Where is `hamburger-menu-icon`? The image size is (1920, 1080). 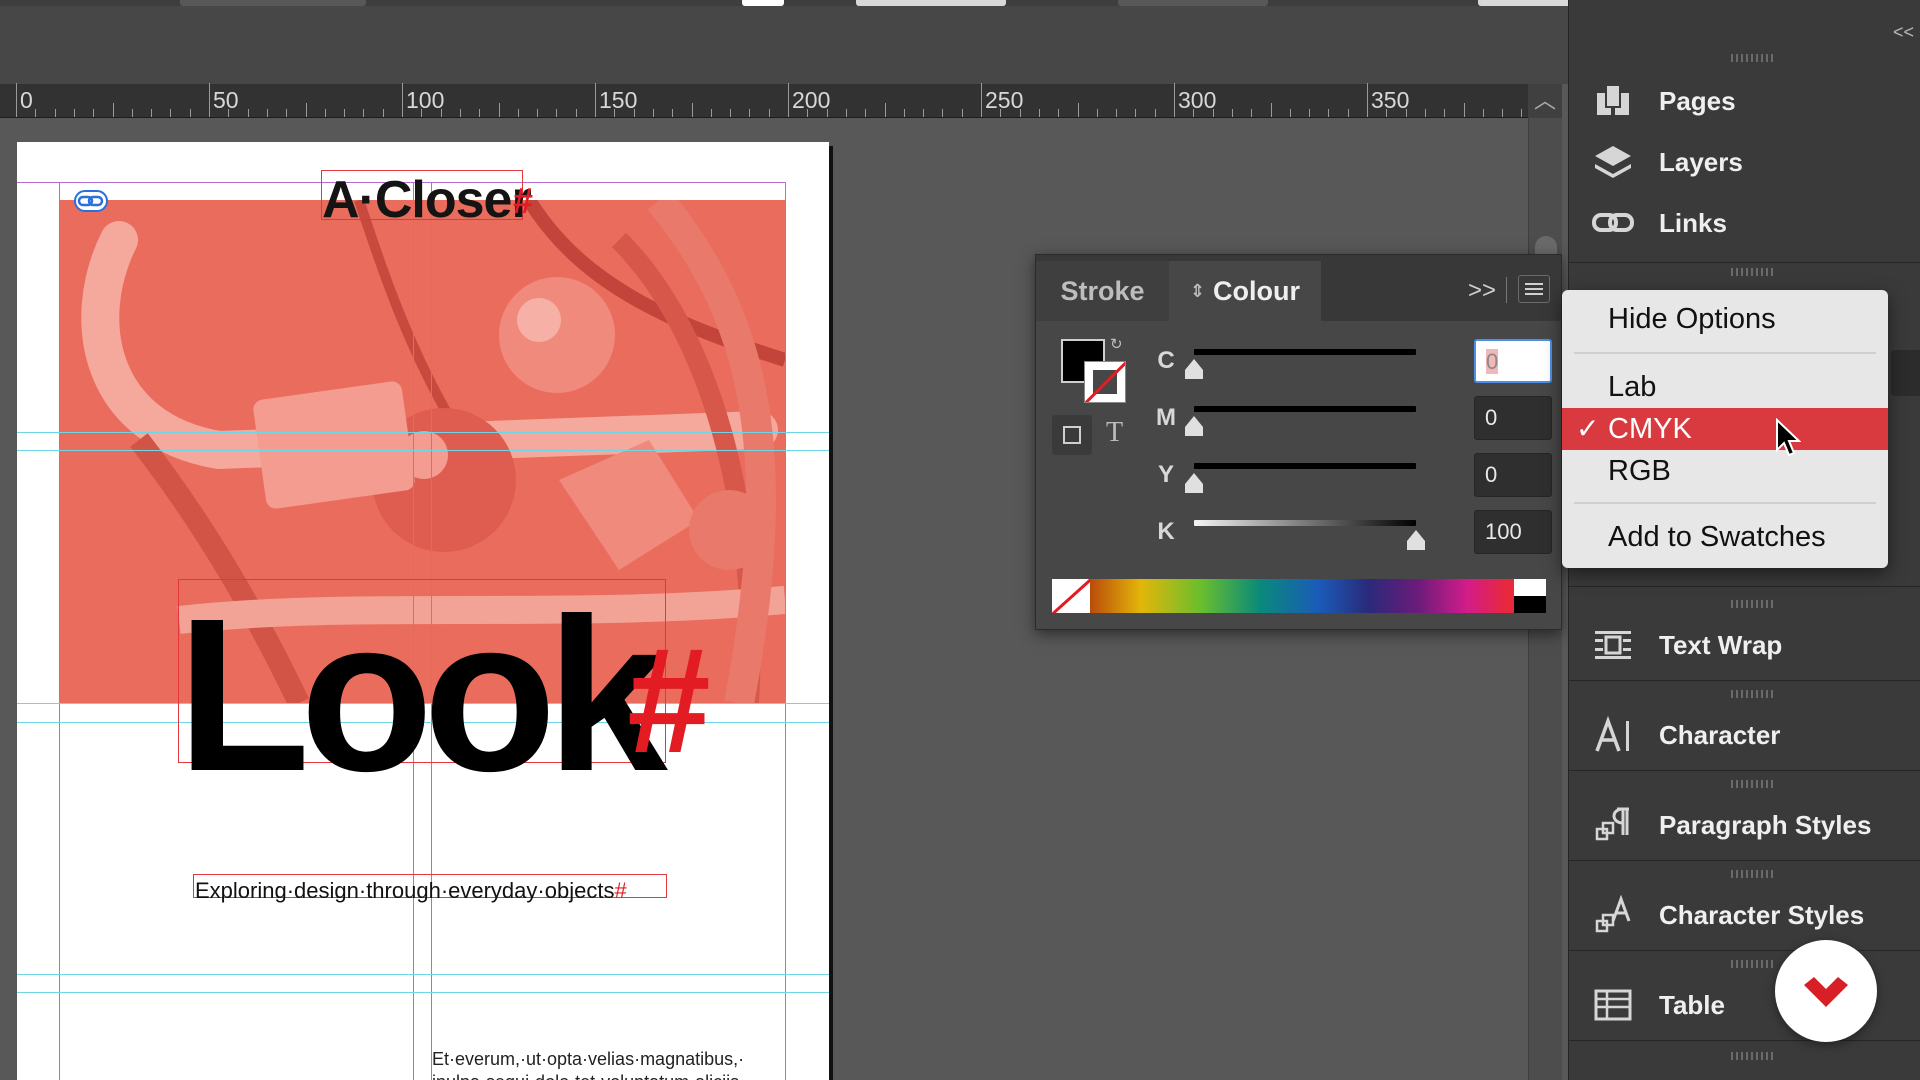 hamburger-menu-icon is located at coordinates (1534, 289).